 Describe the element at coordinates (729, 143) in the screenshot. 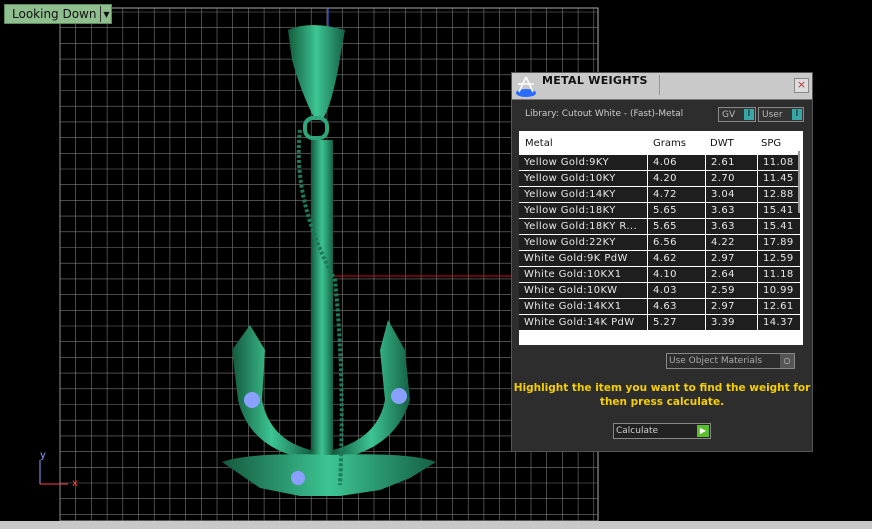

I see `column-header: DWT` at that location.